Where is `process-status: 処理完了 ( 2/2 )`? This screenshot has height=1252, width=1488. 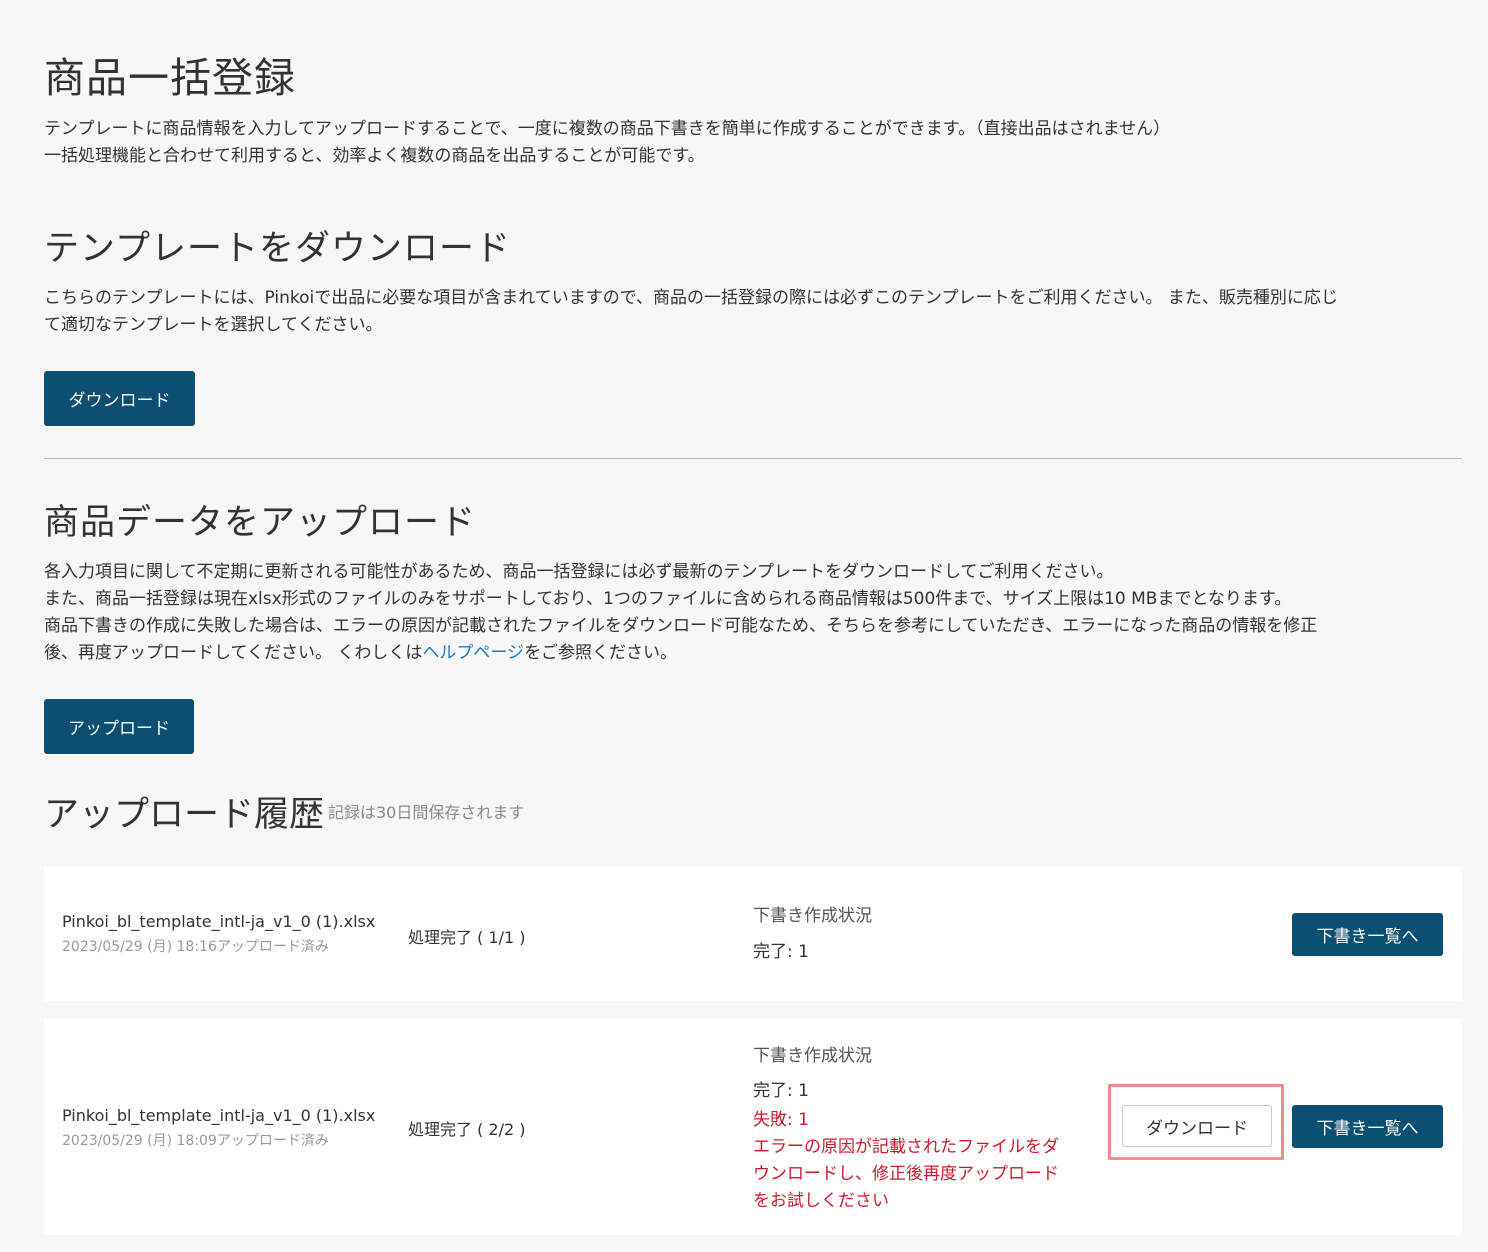
process-status: 処理完了 ( 2/2 ) is located at coordinates (467, 1129).